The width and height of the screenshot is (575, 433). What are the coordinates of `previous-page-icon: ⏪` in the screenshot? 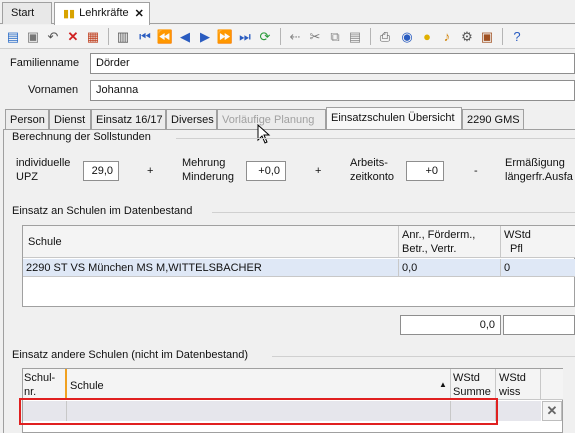 It's located at (165, 36).